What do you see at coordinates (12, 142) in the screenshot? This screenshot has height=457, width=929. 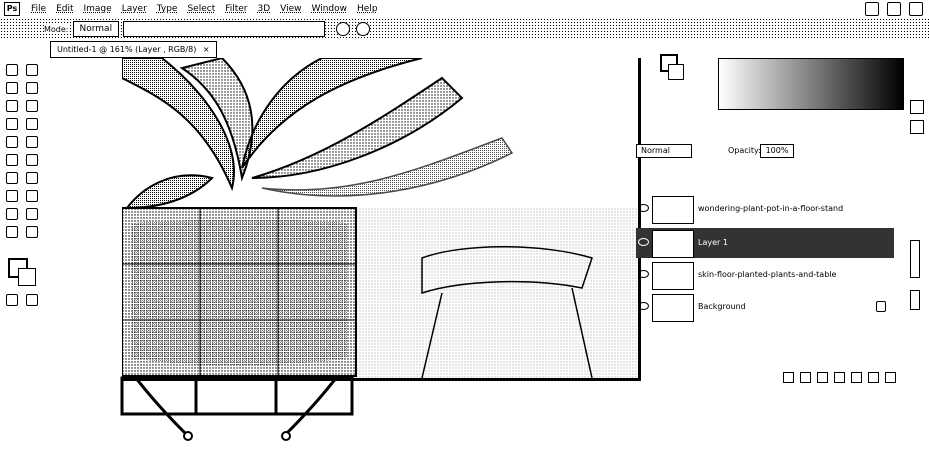 I see `clone-stamp-tool-icon` at bounding box center [12, 142].